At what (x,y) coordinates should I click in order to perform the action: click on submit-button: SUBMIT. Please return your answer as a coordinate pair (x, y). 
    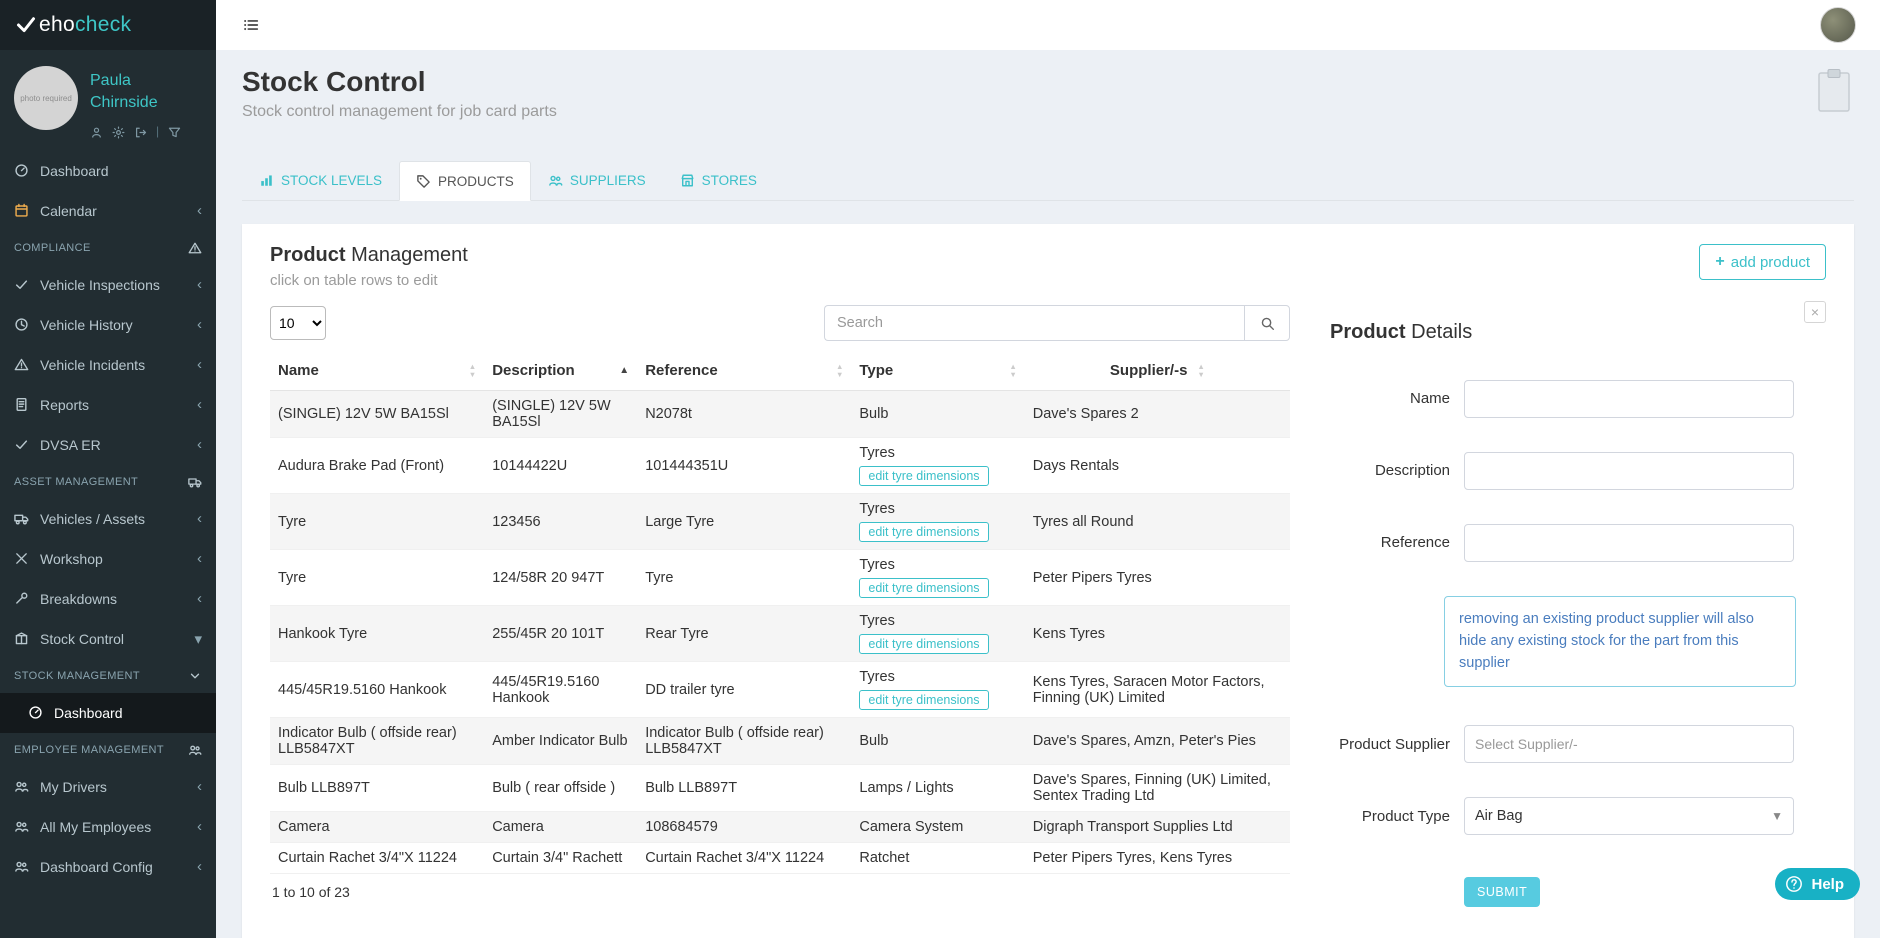
    Looking at the image, I should click on (1502, 892).